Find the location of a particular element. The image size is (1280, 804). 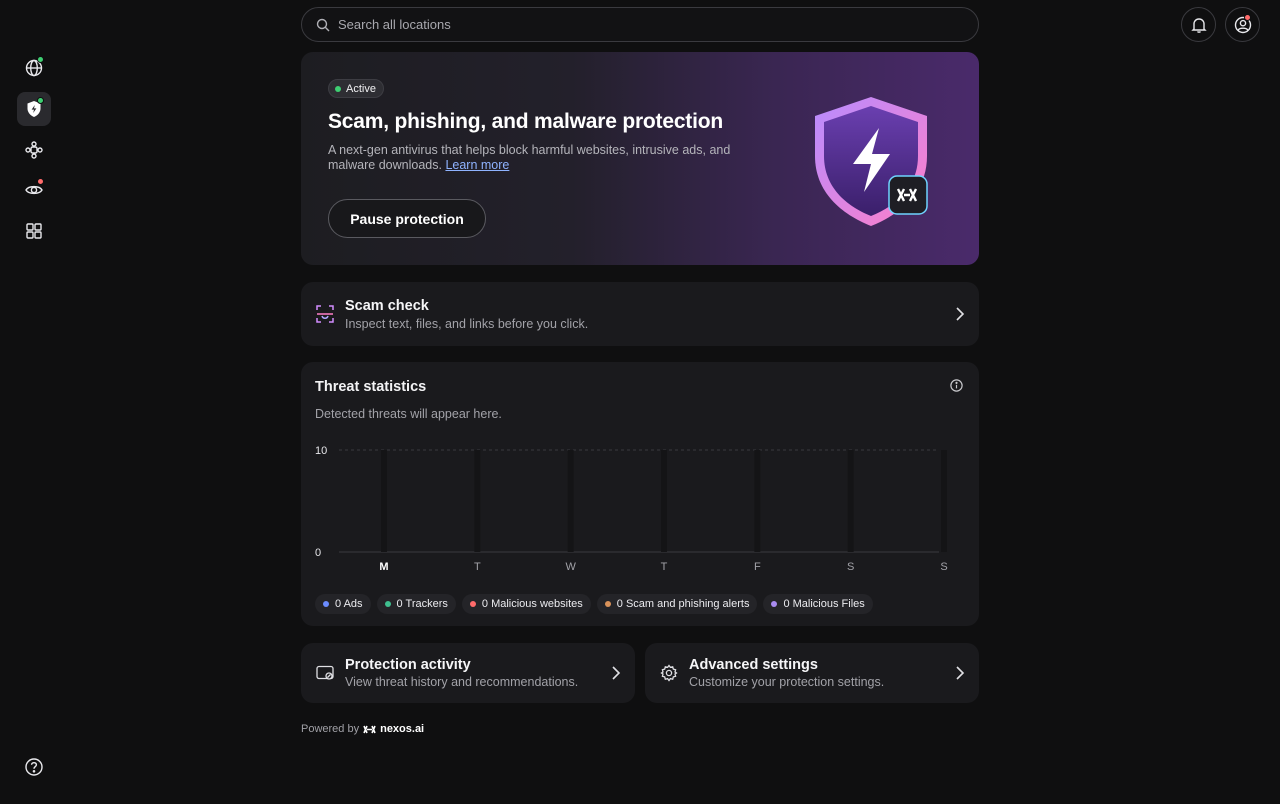

help-button is located at coordinates (34, 767).